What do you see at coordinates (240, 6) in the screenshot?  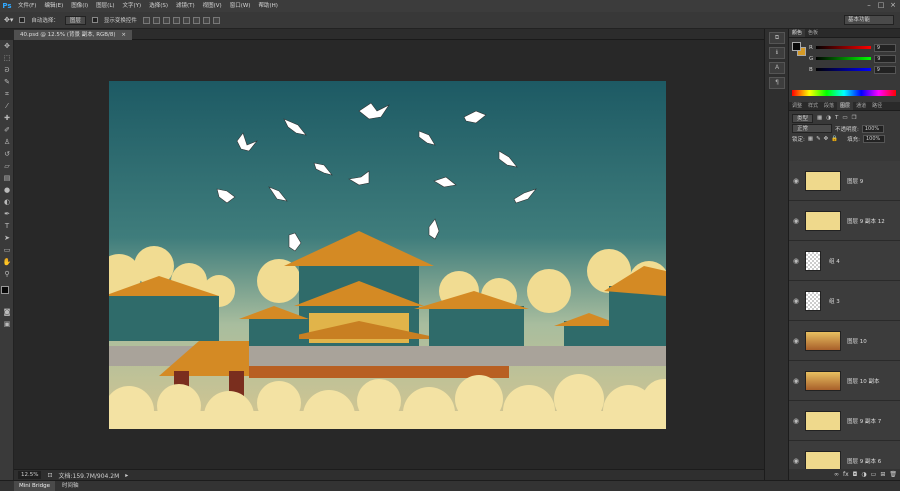 I see `menu-window: 窗口(W)` at bounding box center [240, 6].